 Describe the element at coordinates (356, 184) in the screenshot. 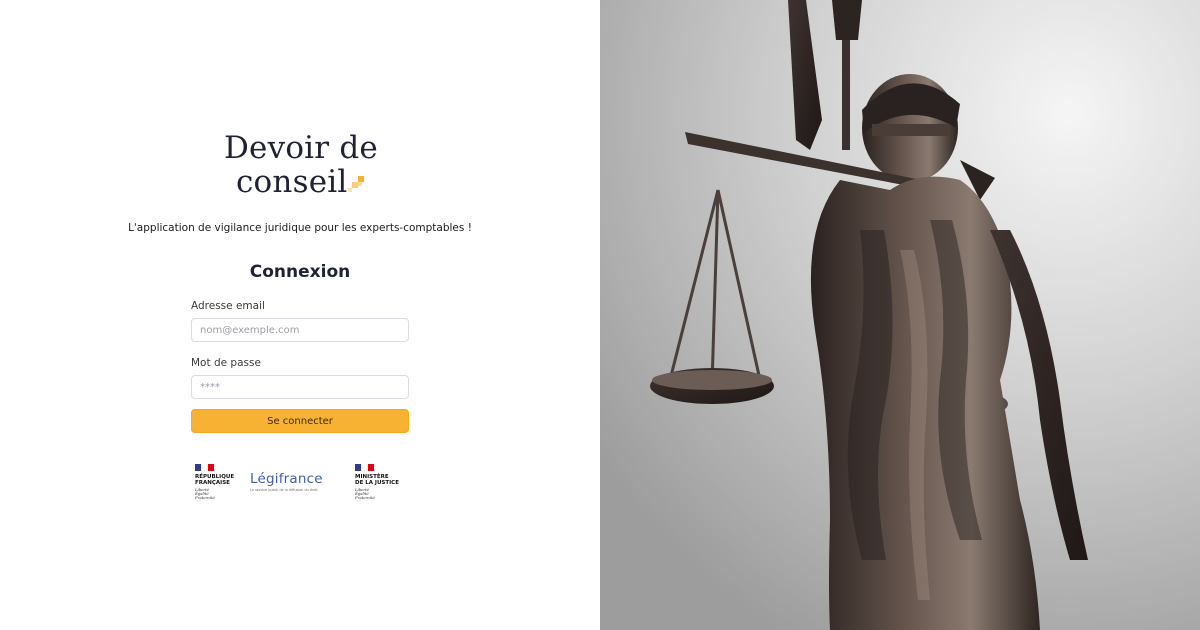

I see `logo-mark-icon` at that location.